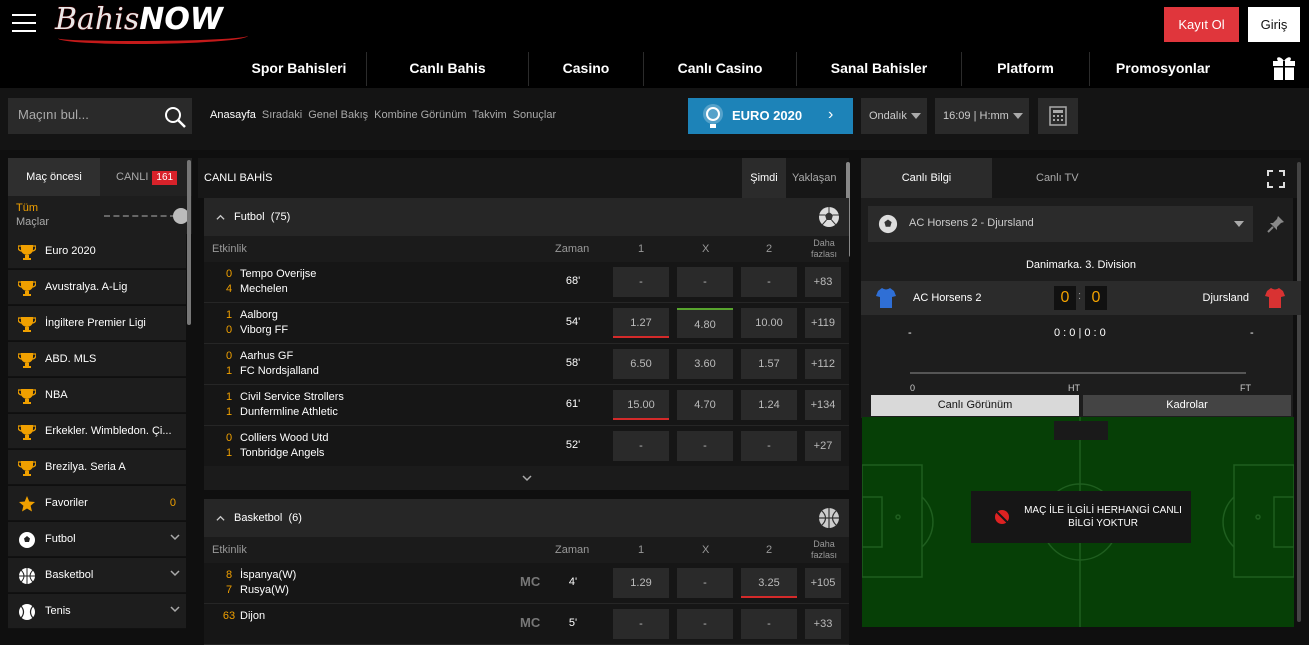 The image size is (1309, 645). I want to click on sidebar-item: NBA, so click(97, 395).